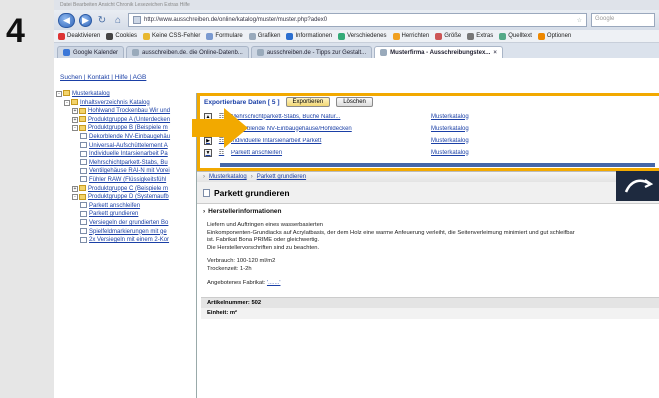  What do you see at coordinates (124, 94) in the screenshot?
I see `tree-folder: - Musterkatalog` at bounding box center [124, 94].